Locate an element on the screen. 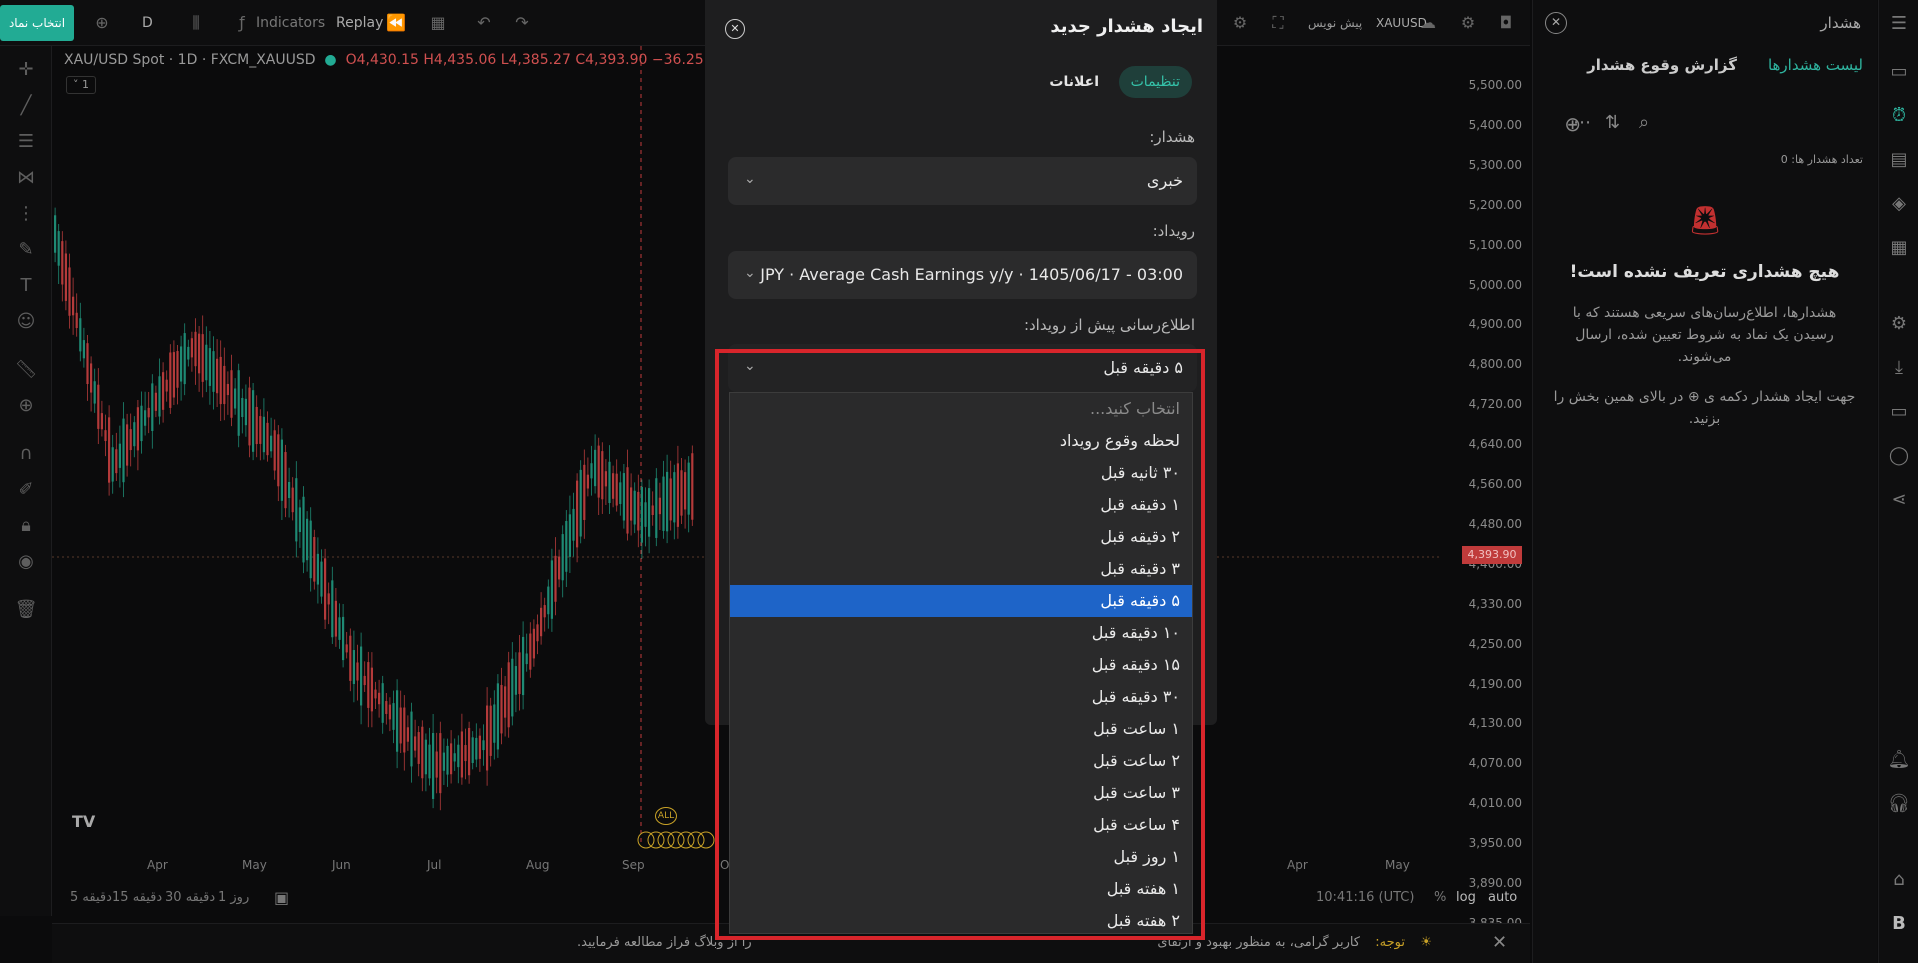 This screenshot has height=963, width=1918. fullscreen-icon: ⛶ is located at coordinates (1278, 23).